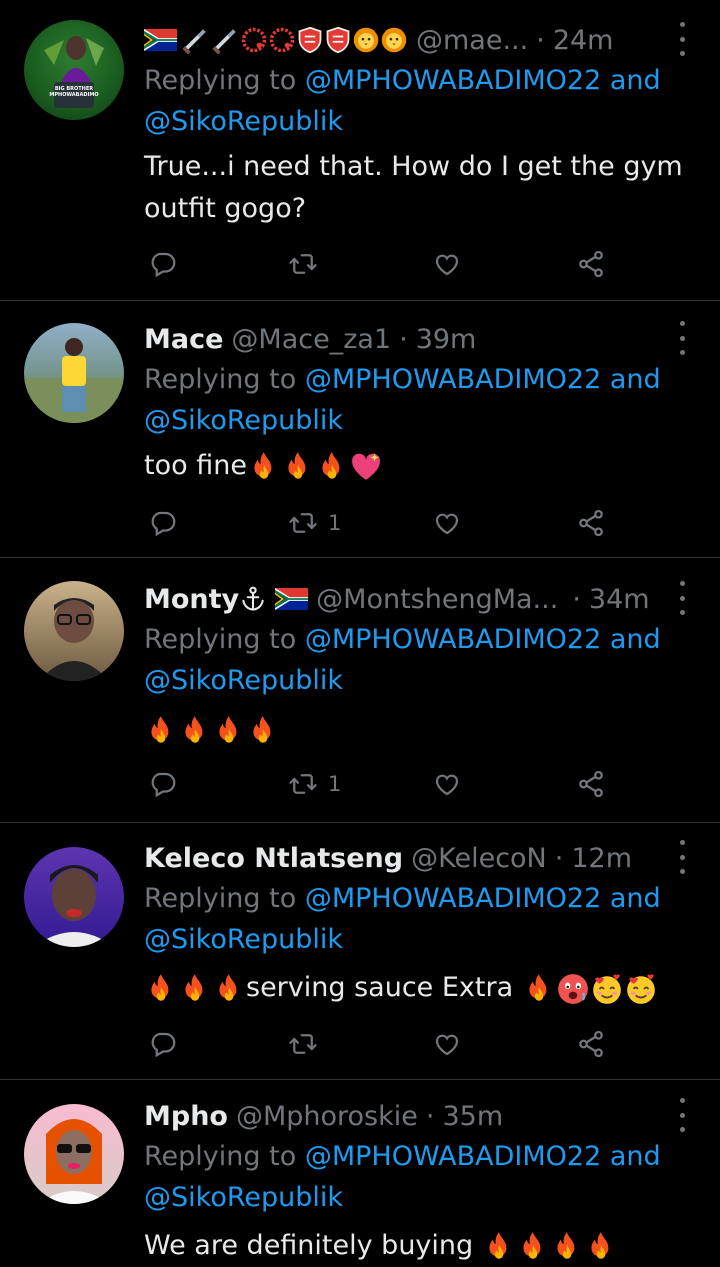 The height and width of the screenshot is (1267, 720). Describe the element at coordinates (607, 989) in the screenshot. I see `smiling-hearts-emoji` at that location.